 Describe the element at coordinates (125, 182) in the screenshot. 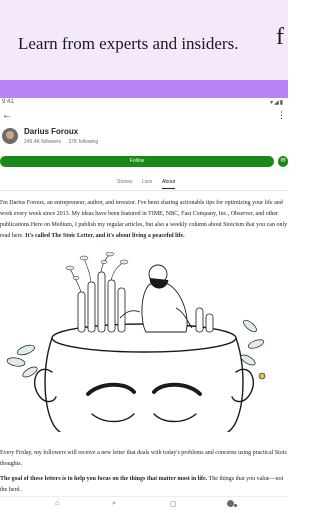

I see `tab-stories: Stories` at that location.